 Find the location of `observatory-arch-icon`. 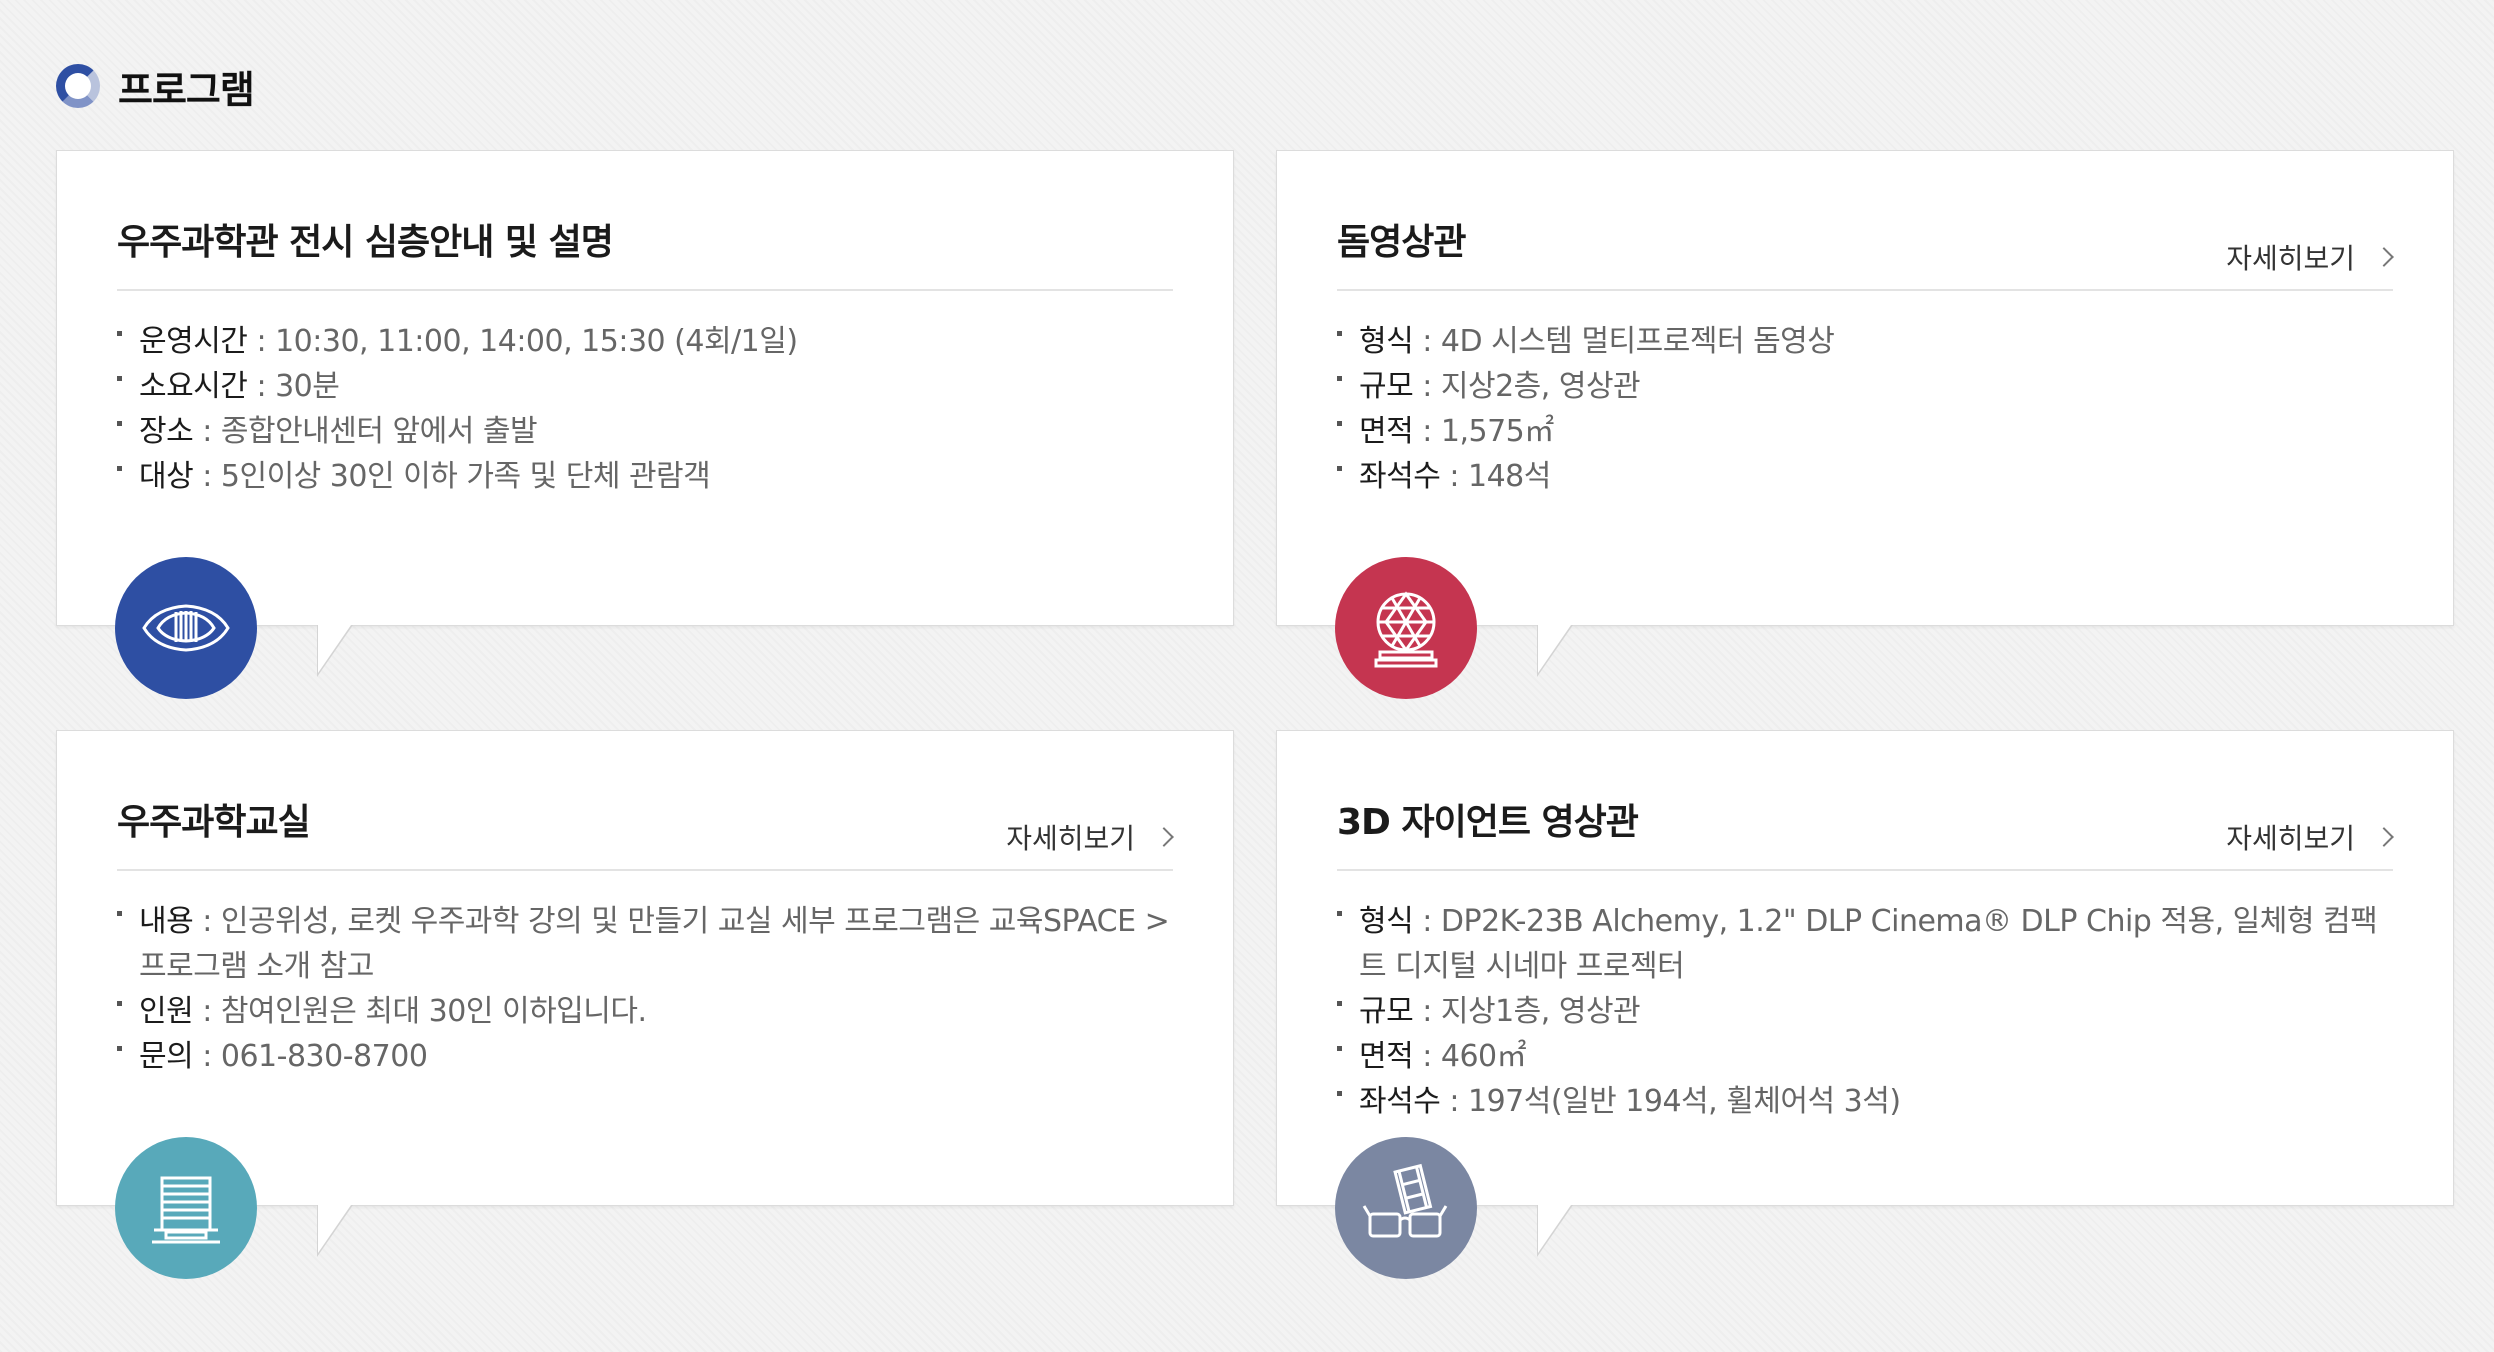

observatory-arch-icon is located at coordinates (186, 628).